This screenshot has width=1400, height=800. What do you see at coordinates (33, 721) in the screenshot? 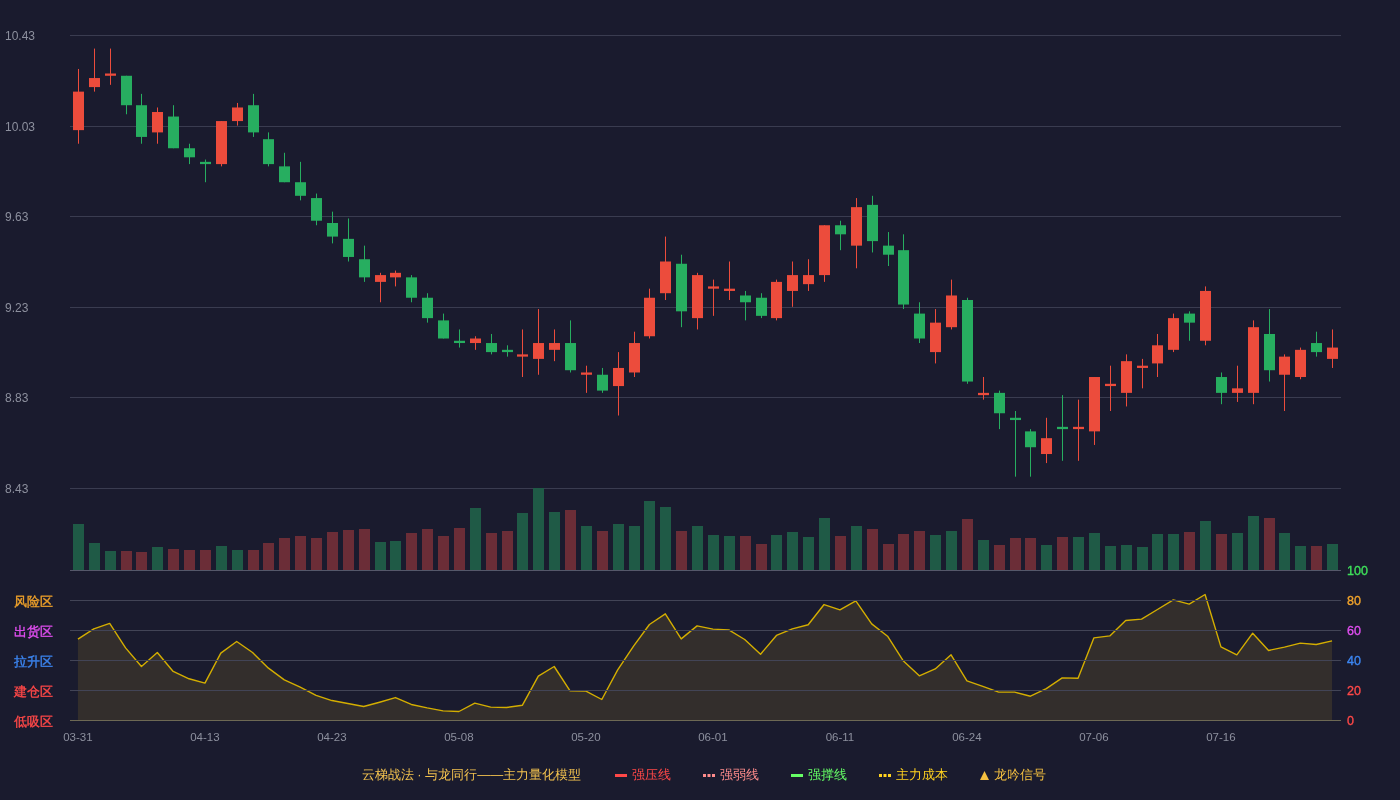
I see `zone-label: 低吸区` at bounding box center [33, 721].